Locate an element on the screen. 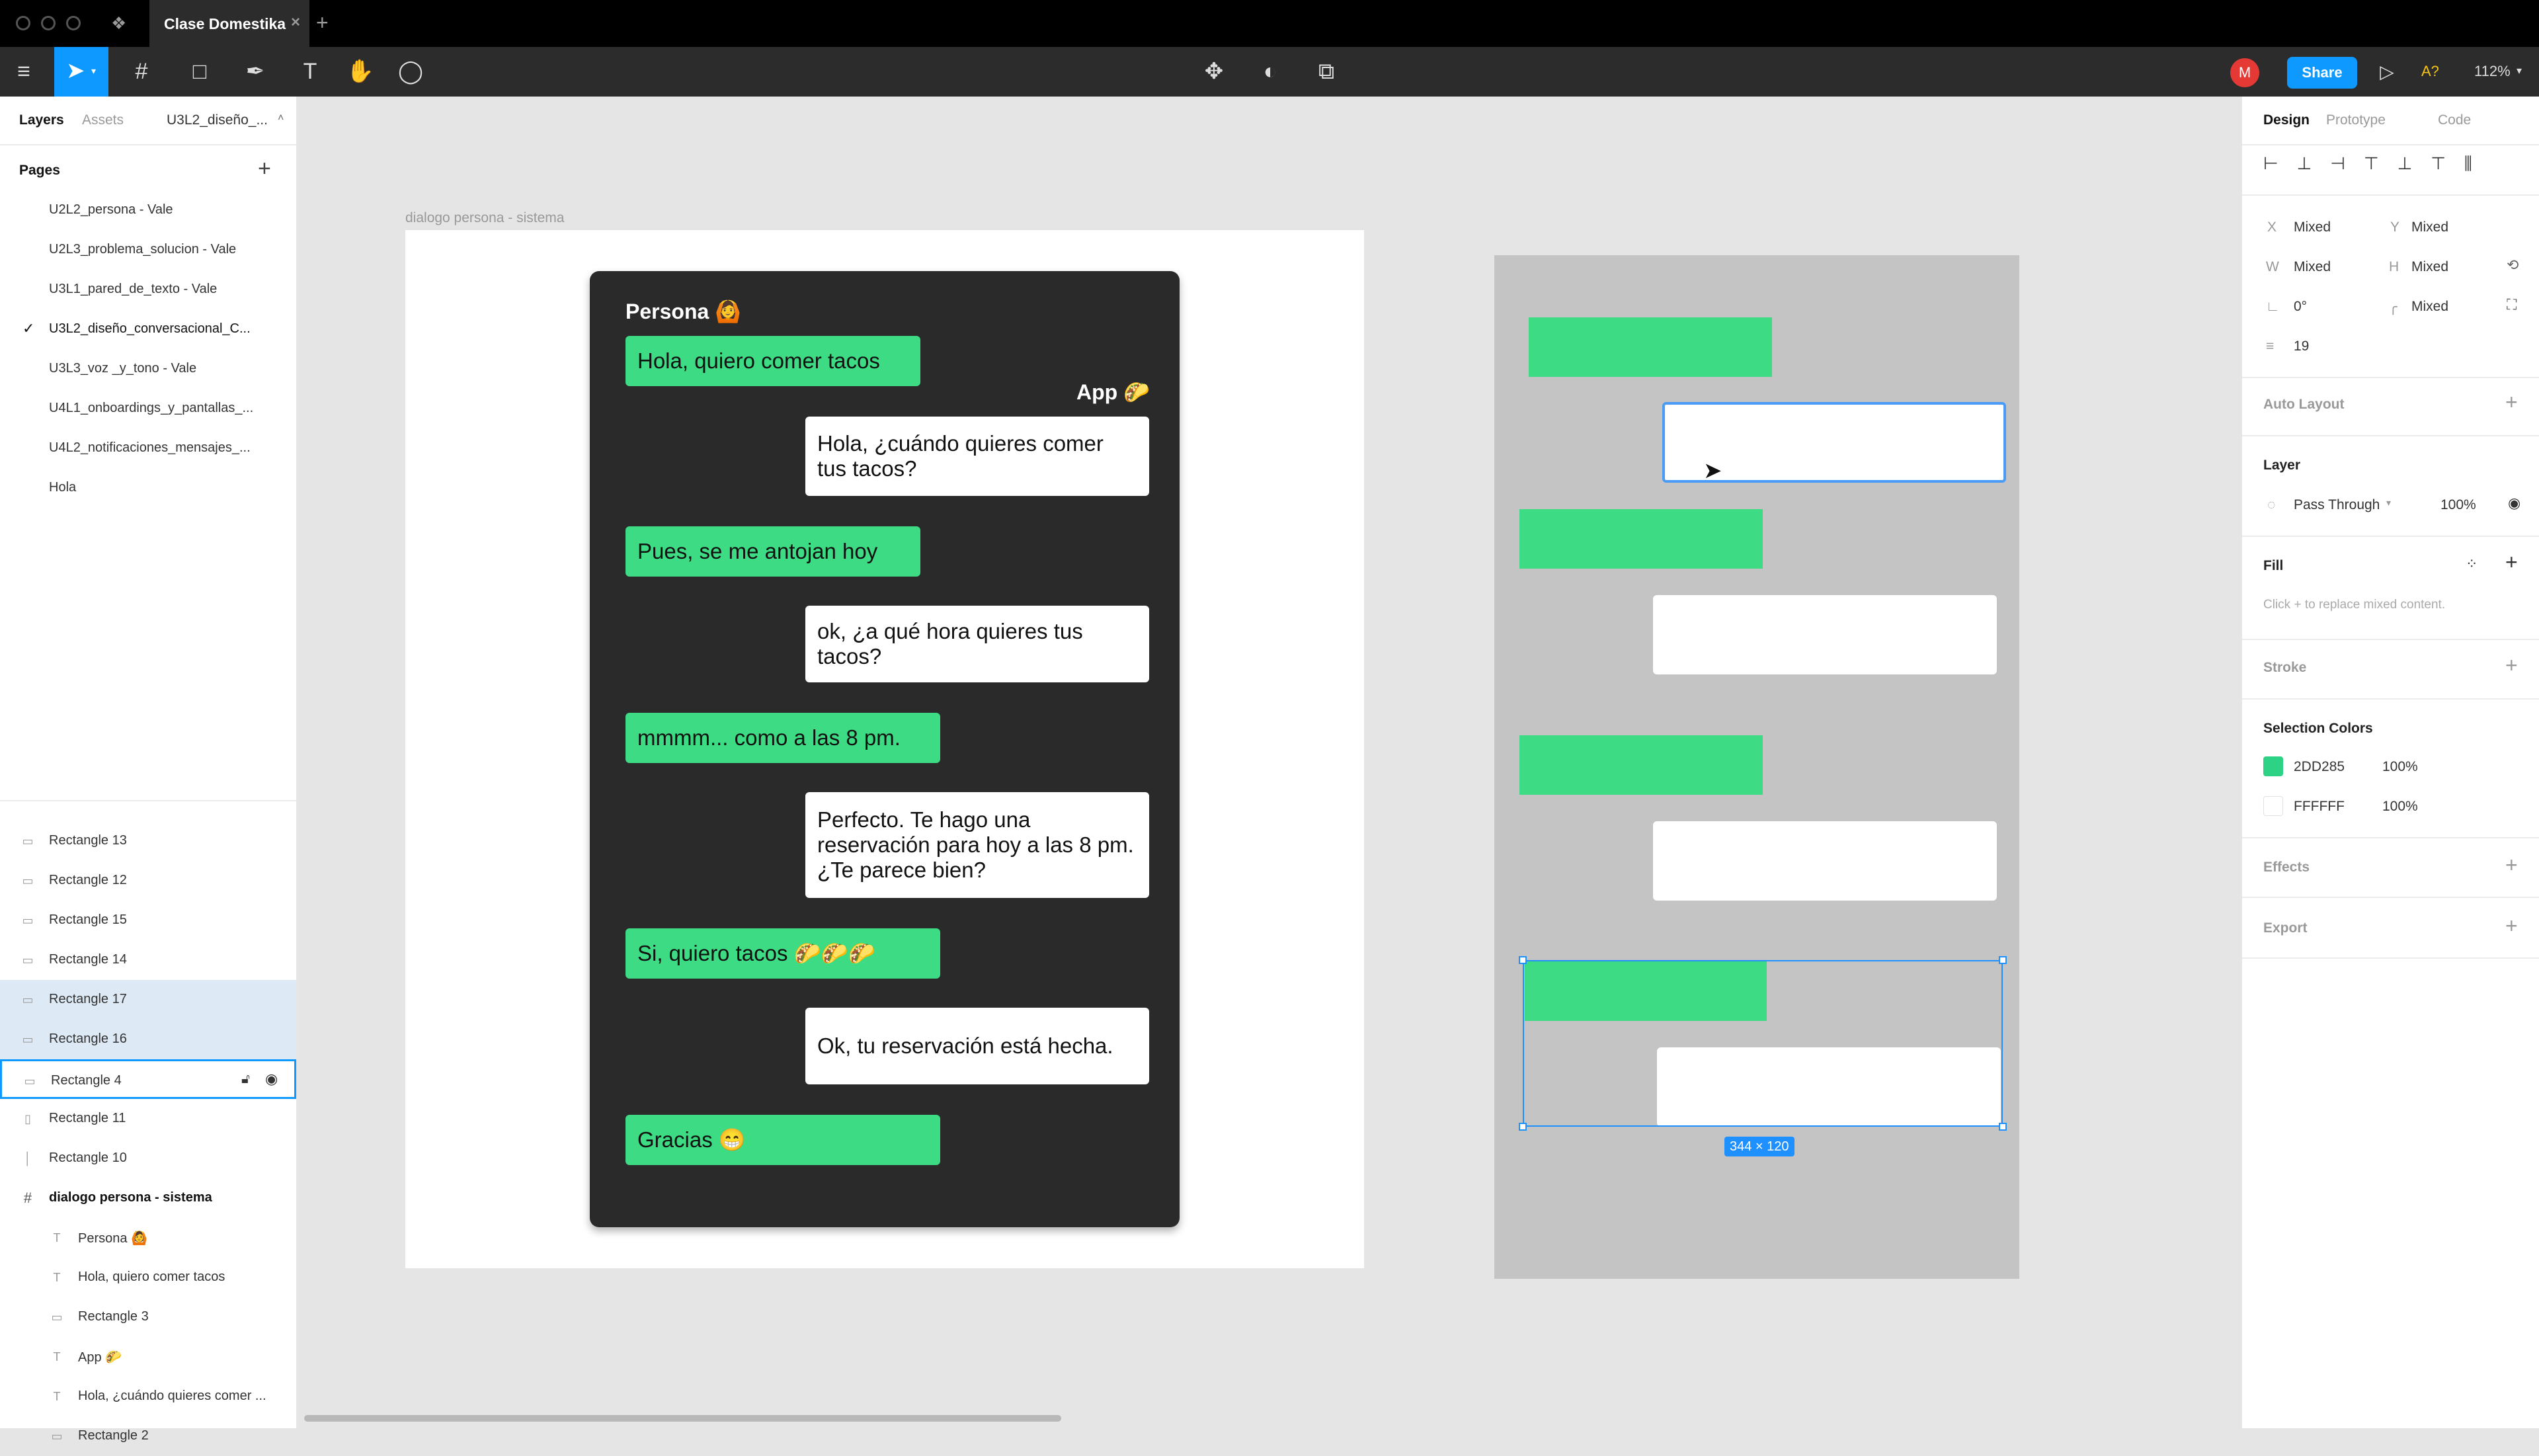 The image size is (2539, 1456). add-fill-icon: + is located at coordinates (2512, 562).